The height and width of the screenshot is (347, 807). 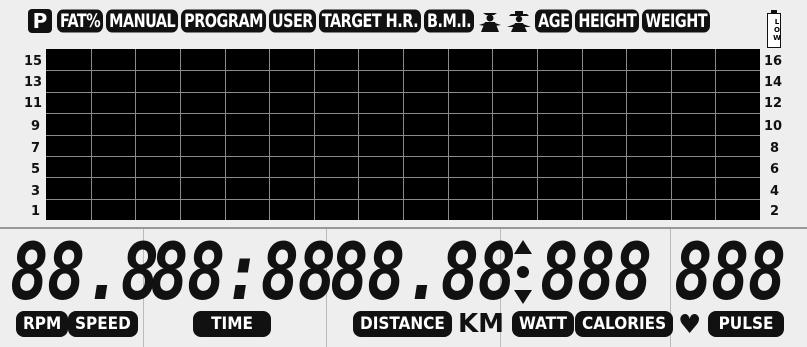 I want to click on heart-icon: ♥, so click(x=690, y=325).